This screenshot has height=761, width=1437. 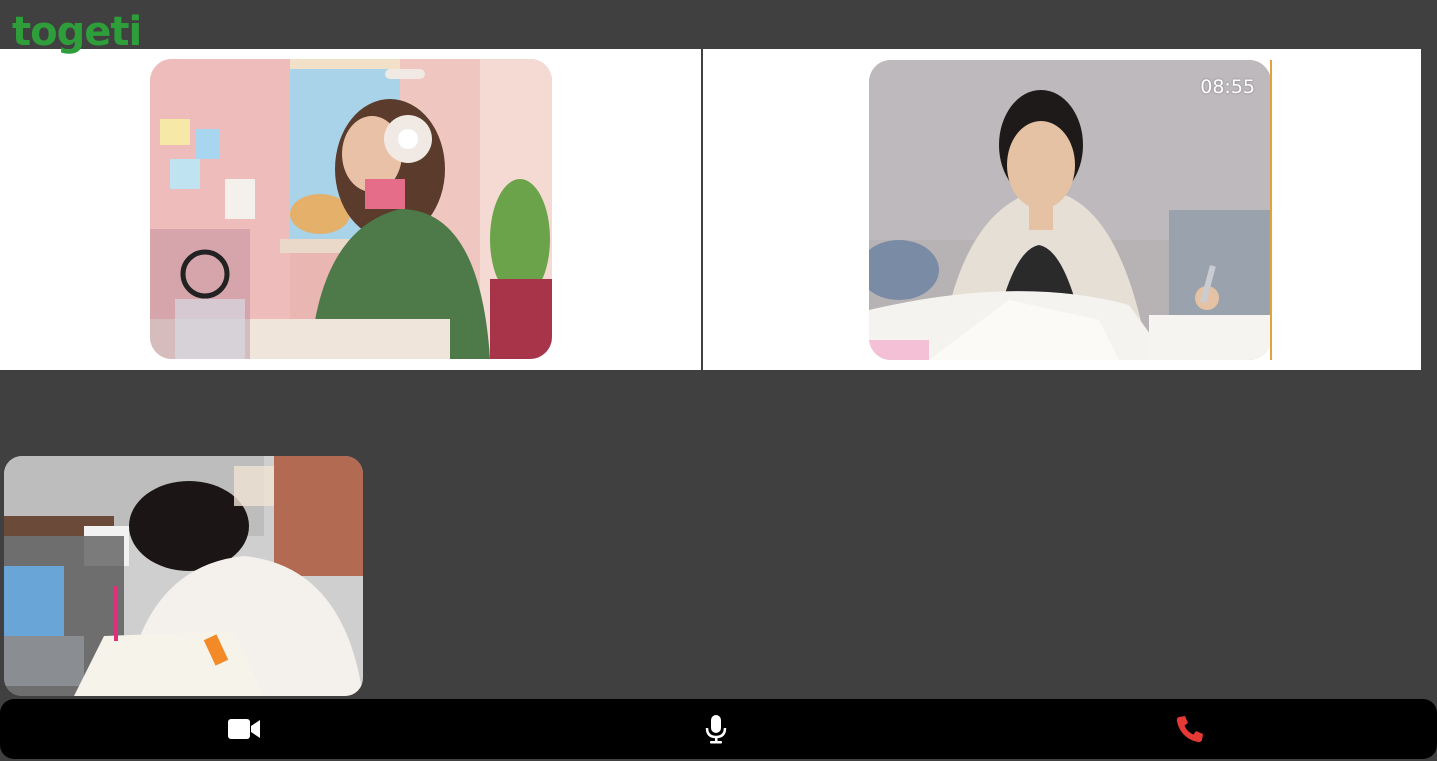 I want to click on call-controls-bar, so click(x=718, y=729).